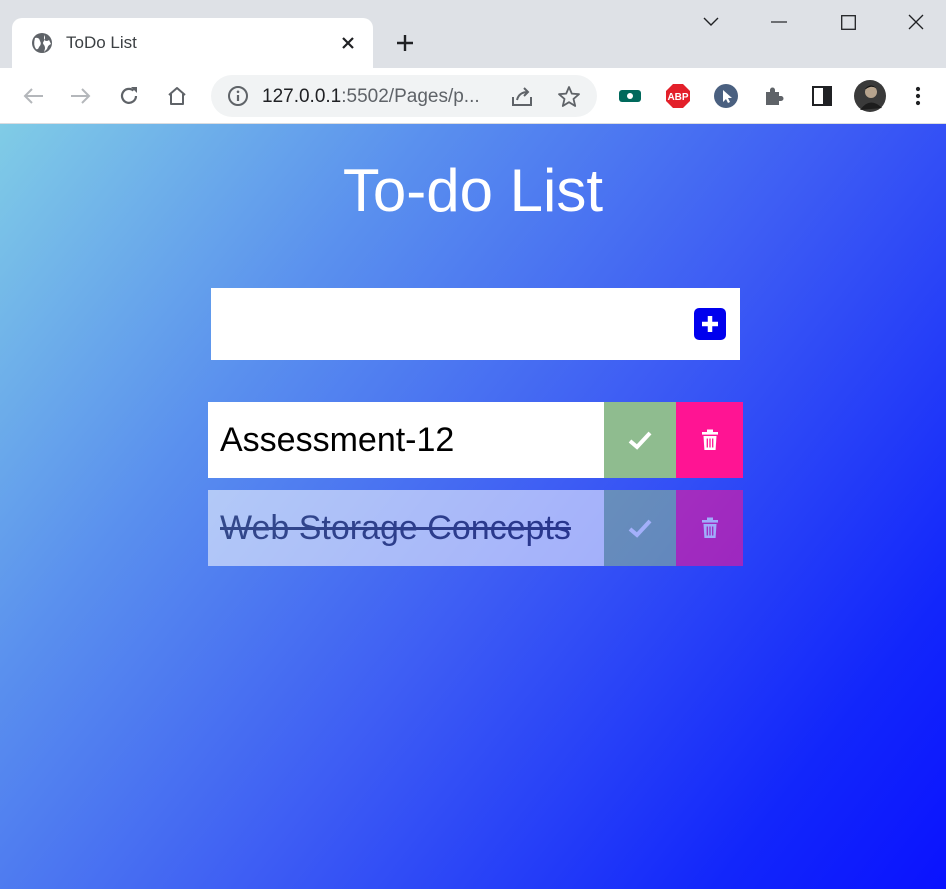 Image resolution: width=946 pixels, height=889 pixels. I want to click on cursor-extension-icon, so click(726, 96).